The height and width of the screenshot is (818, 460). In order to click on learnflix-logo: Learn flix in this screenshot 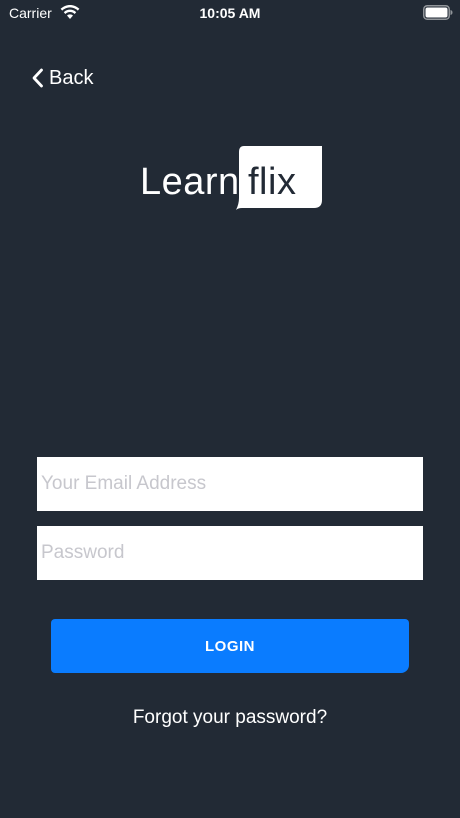, I will do `click(231, 178)`.